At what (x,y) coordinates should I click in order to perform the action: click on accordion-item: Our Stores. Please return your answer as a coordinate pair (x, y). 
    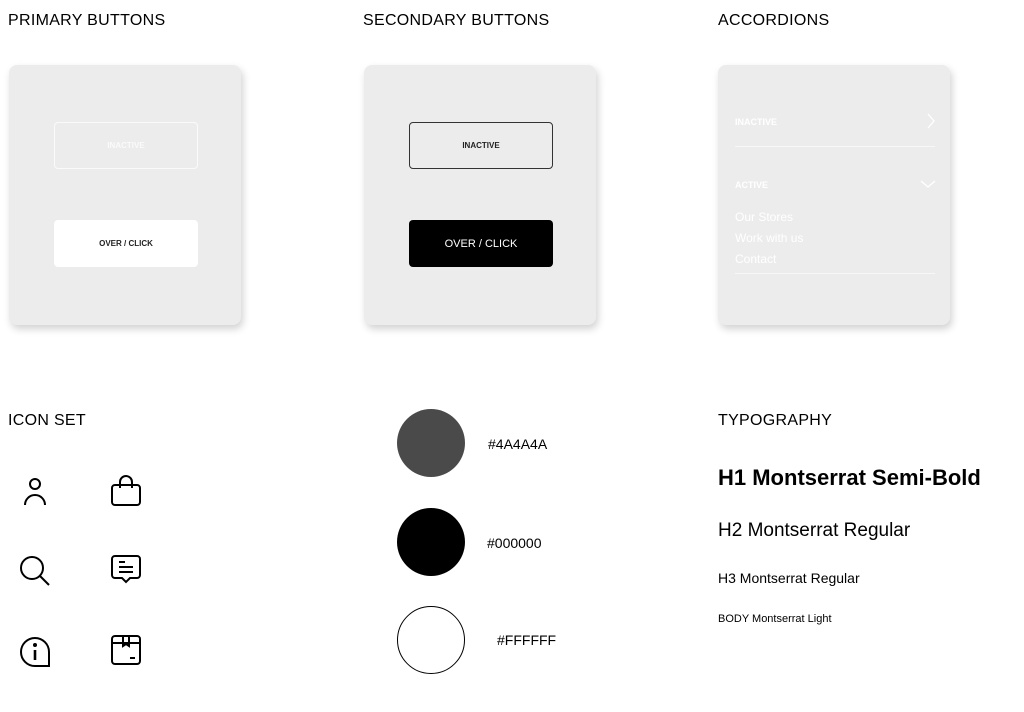
    Looking at the image, I should click on (764, 217).